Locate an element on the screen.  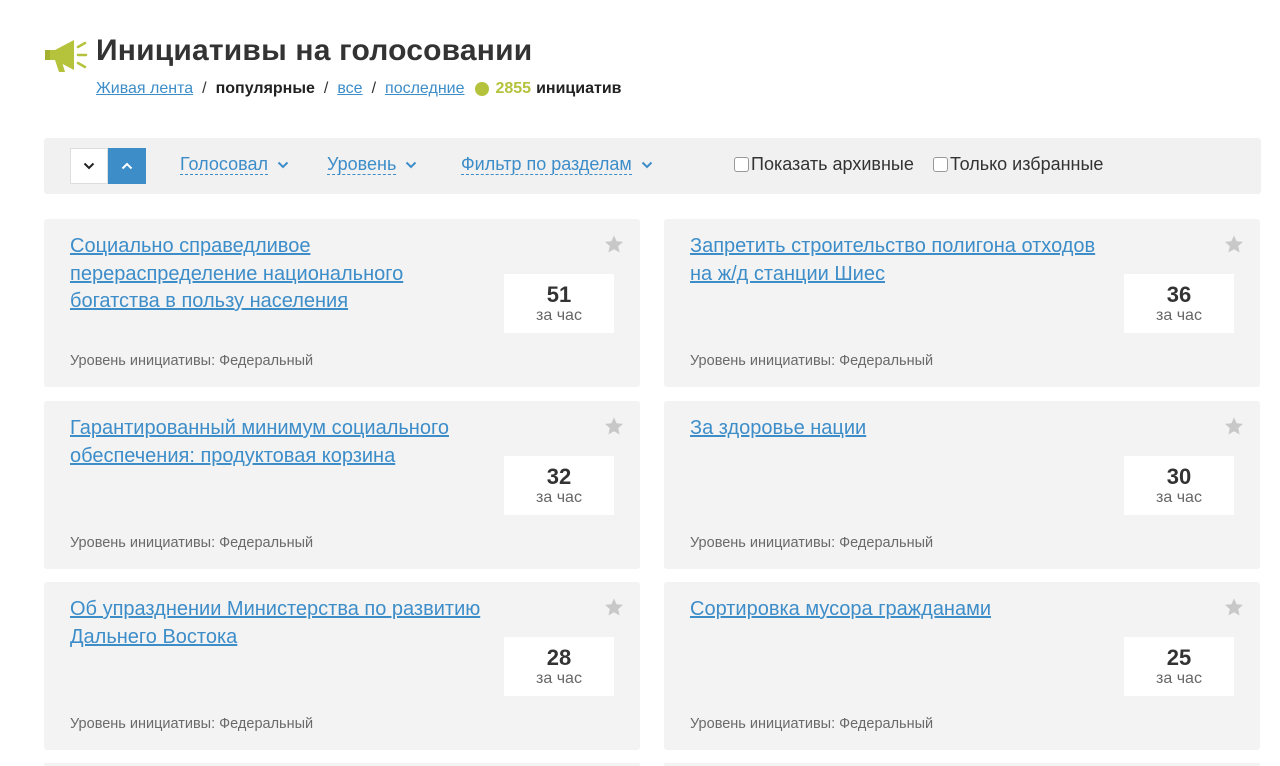
section-filter-label: Фильтр по разделам is located at coordinates (546, 164).